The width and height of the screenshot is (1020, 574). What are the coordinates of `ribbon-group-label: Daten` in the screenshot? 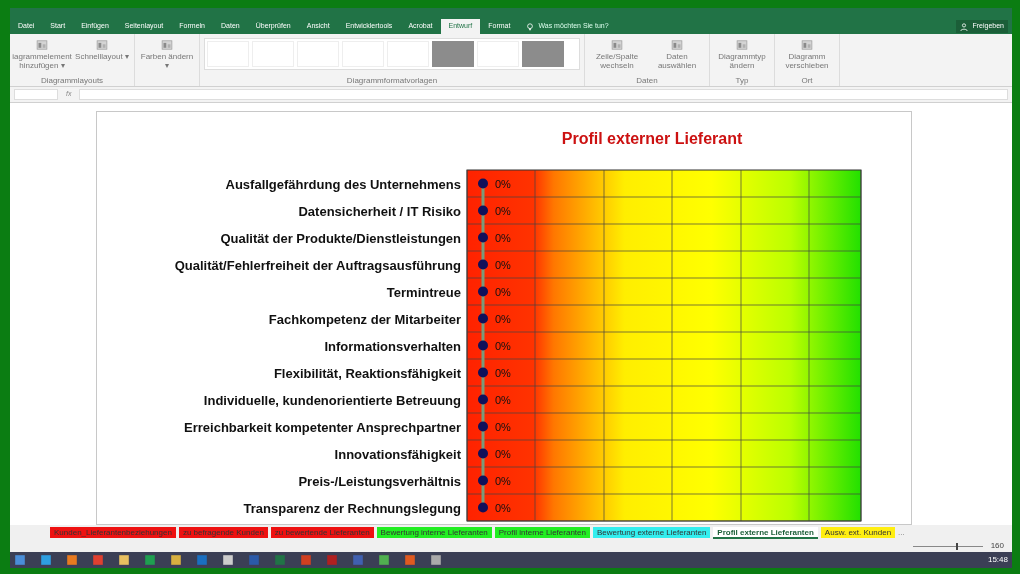 It's located at (647, 81).